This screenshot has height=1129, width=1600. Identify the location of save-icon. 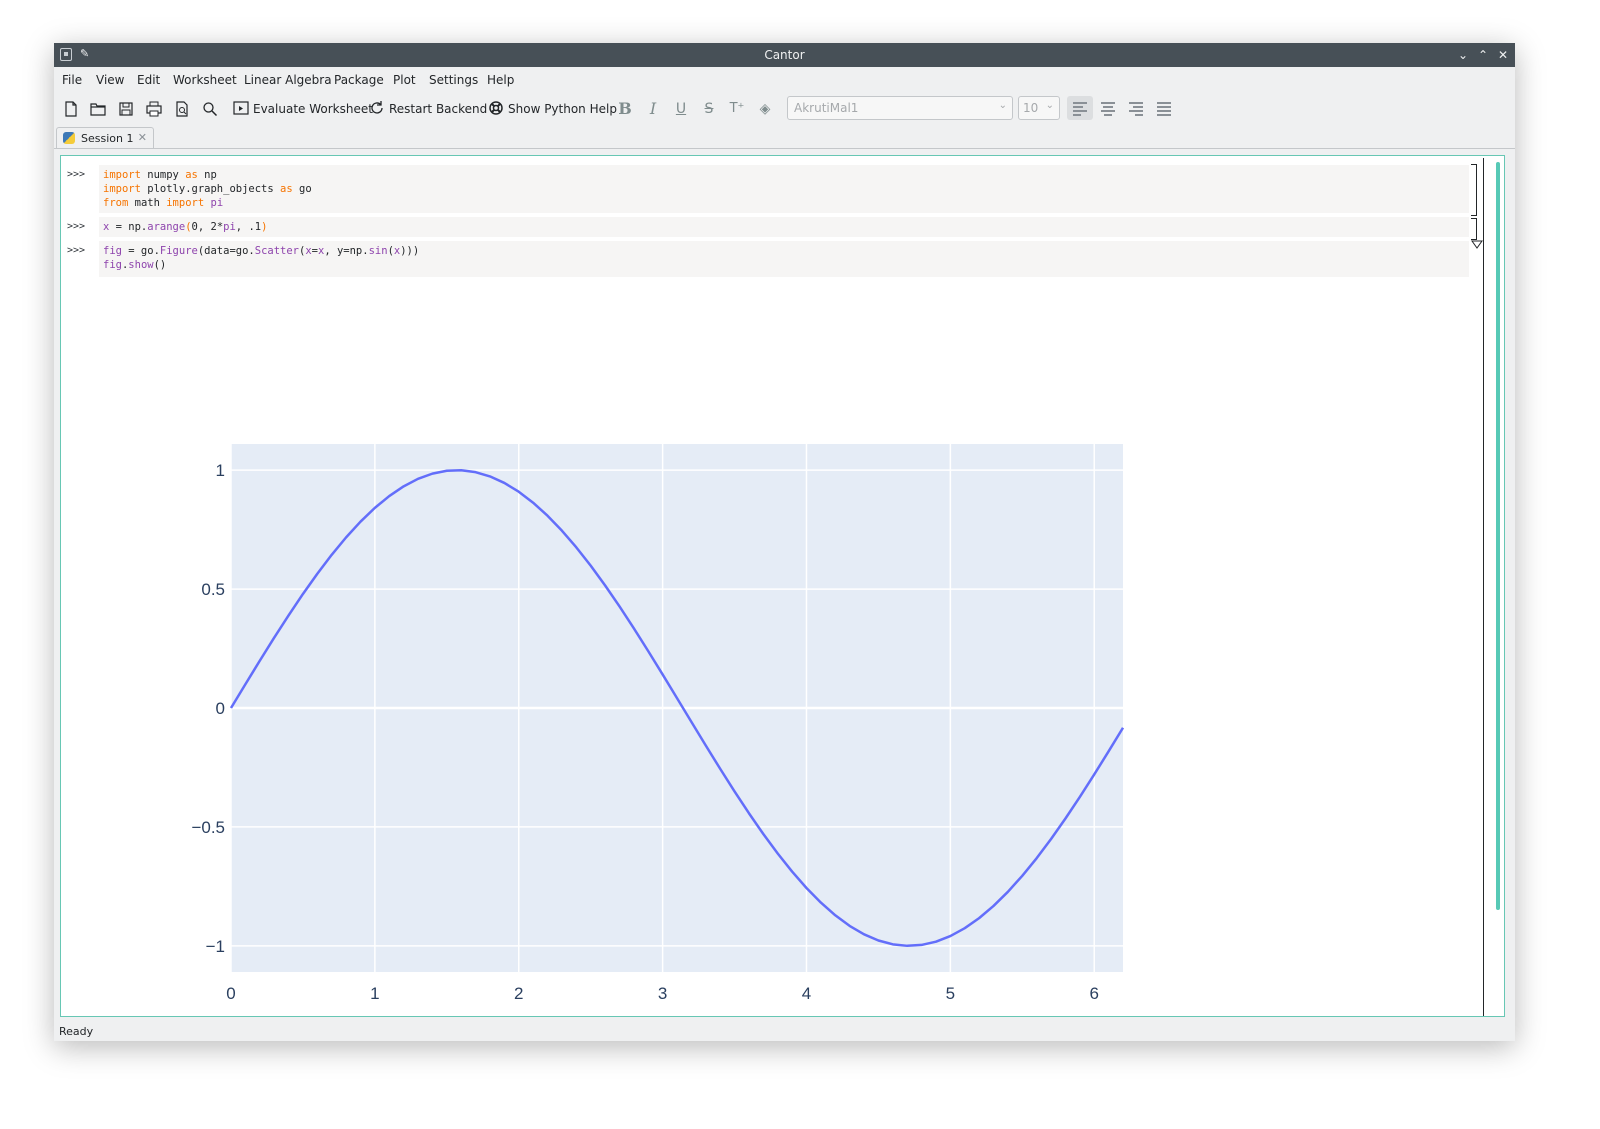
(126, 109).